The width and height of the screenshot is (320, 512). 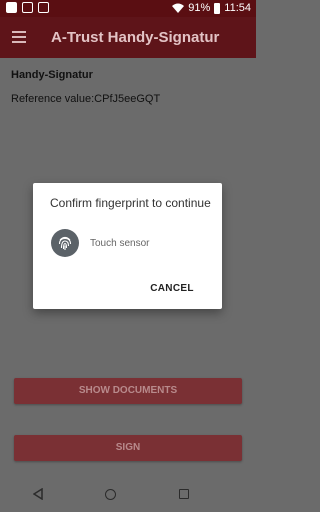 I want to click on navigation-bar, so click(x=128, y=494).